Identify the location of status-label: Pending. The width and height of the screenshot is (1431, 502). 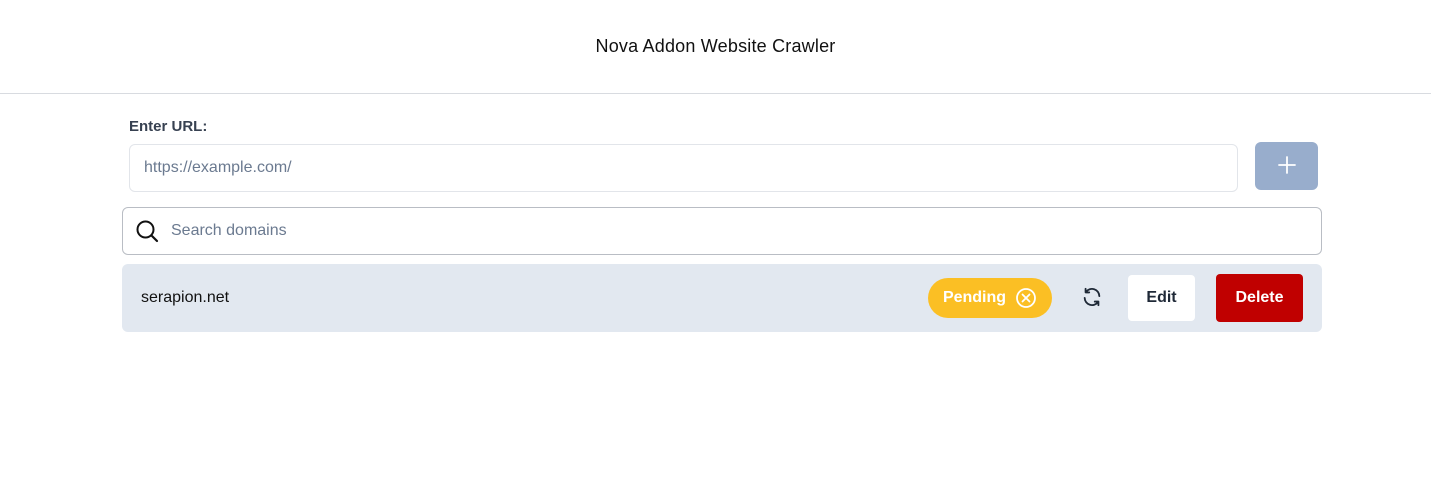
(974, 297).